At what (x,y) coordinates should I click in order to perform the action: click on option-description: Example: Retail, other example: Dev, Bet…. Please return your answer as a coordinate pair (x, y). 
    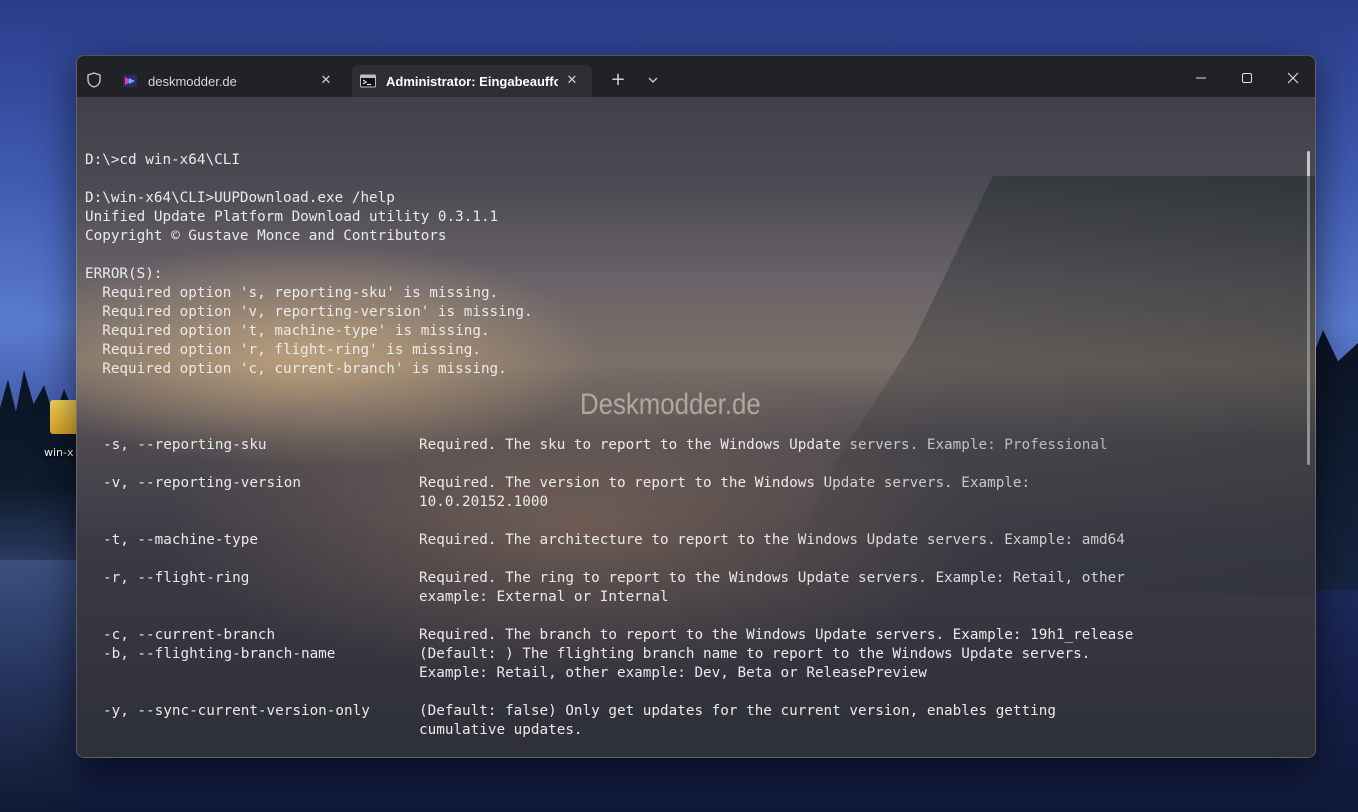
    Looking at the image, I should click on (673, 673).